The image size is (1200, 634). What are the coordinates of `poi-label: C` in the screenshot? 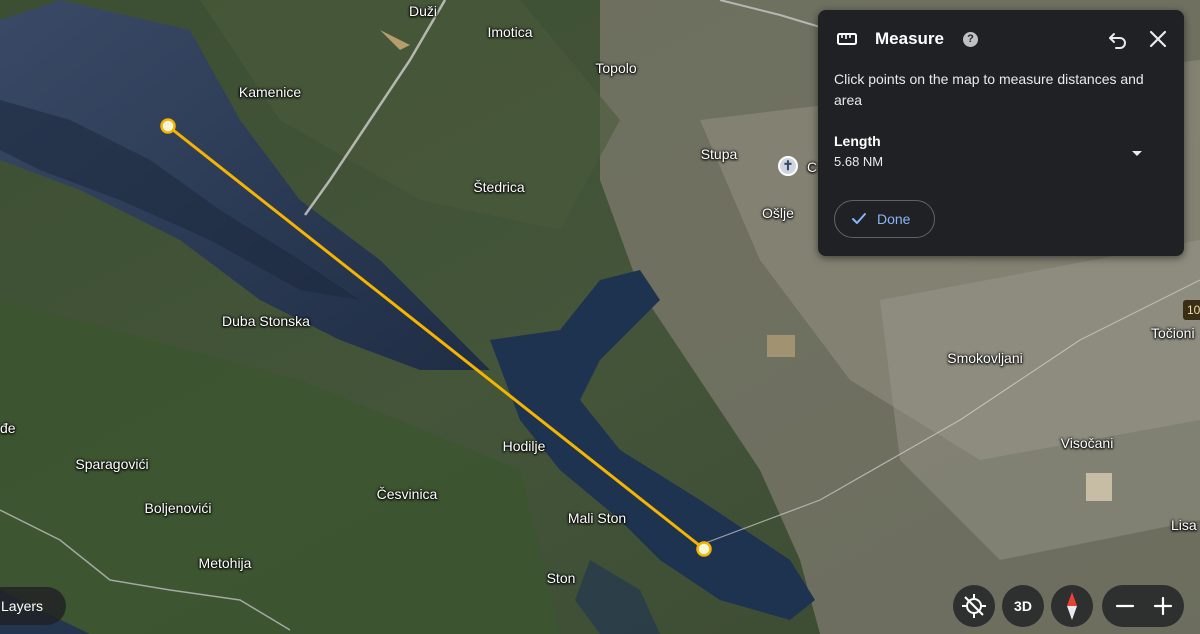 It's located at (812, 167).